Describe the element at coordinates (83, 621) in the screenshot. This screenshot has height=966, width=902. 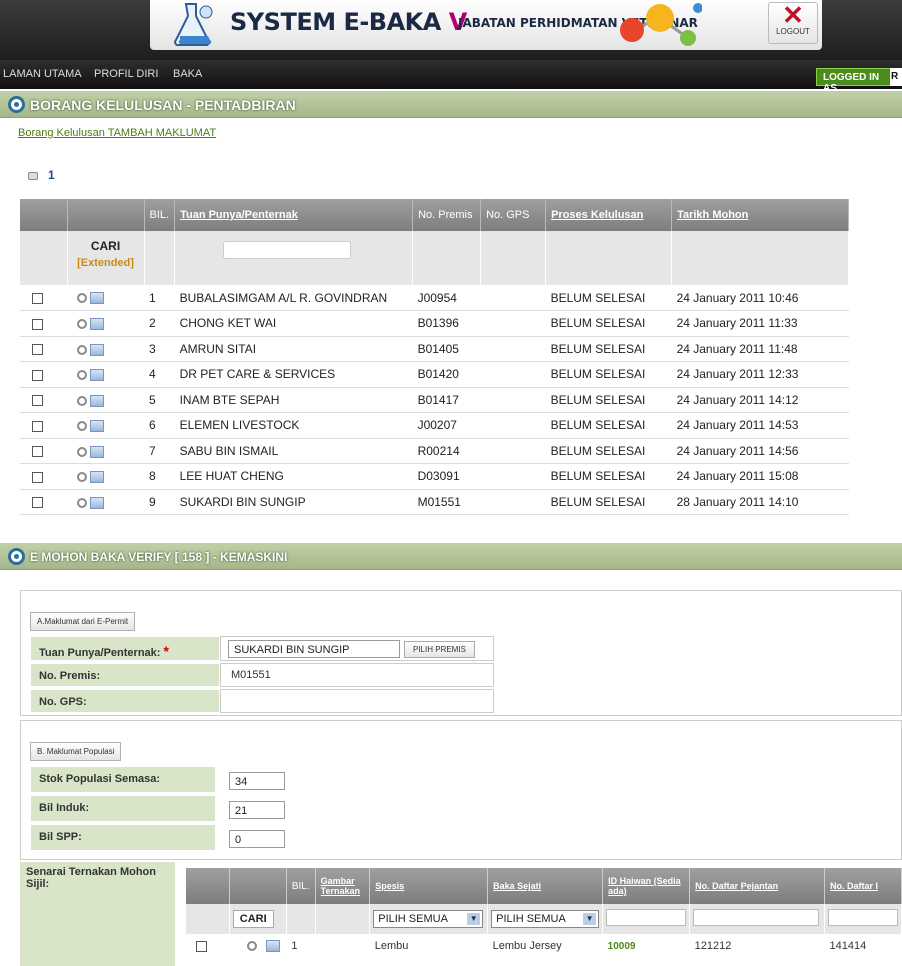
I see `tab-maklumat-epermit: A.Maklumat dari E-Permit` at that location.